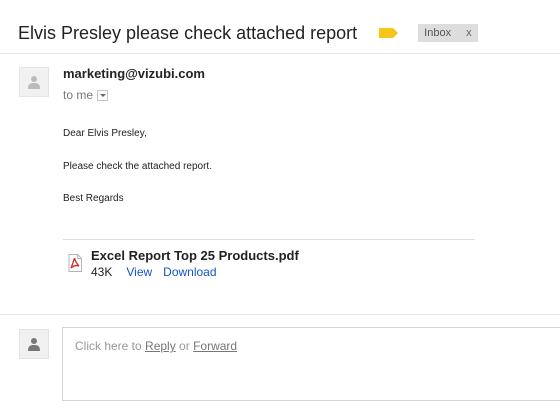 This screenshot has height=420, width=560. Describe the element at coordinates (103, 95) in the screenshot. I see `show-details-dropdown` at that location.